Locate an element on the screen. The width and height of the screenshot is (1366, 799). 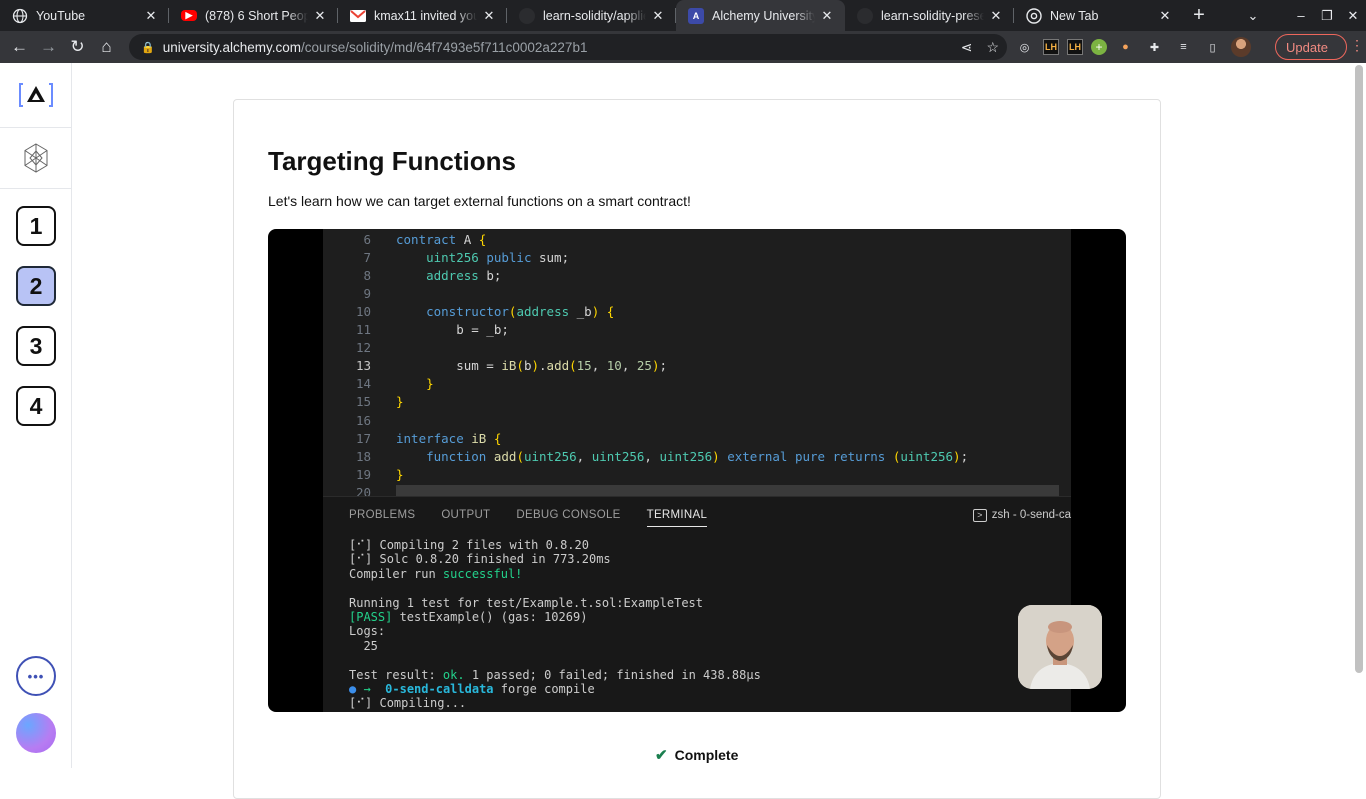
browser-tab-title: kmax11 invited you t is located at coordinates (425, 15).